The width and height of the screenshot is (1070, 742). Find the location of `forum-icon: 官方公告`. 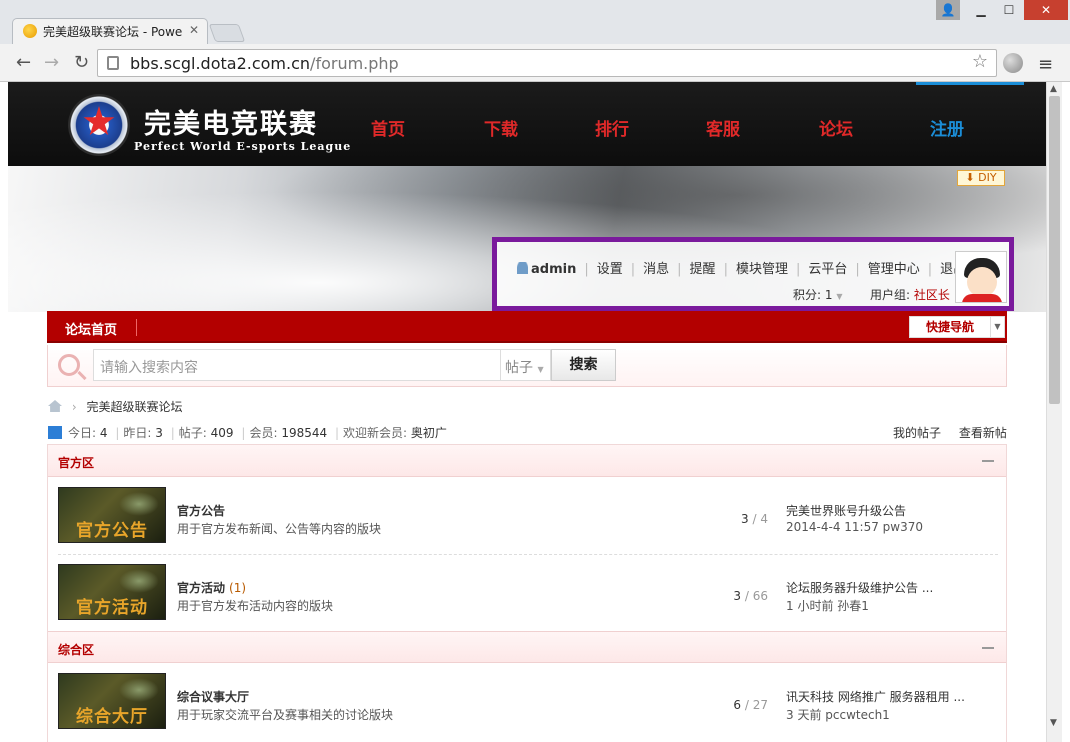

forum-icon: 官方公告 is located at coordinates (112, 515).